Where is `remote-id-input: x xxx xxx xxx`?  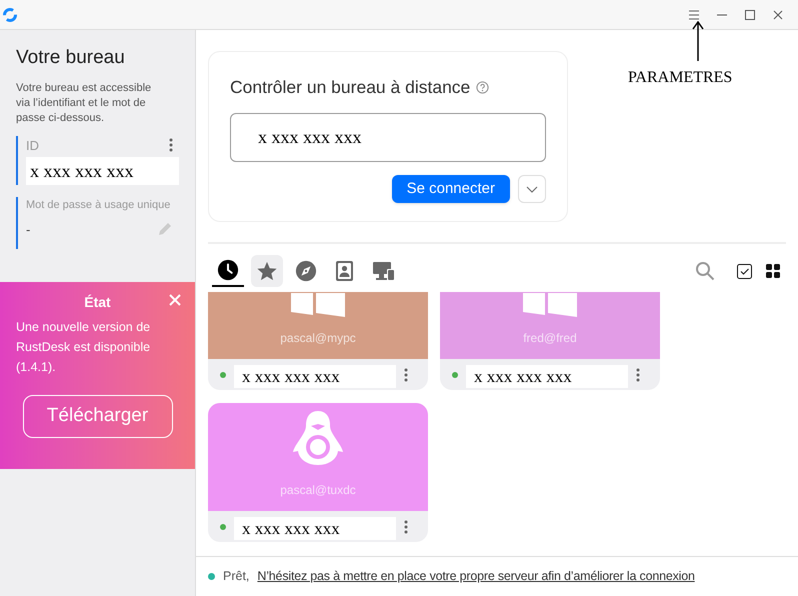 remote-id-input: x xxx xxx xxx is located at coordinates (388, 137).